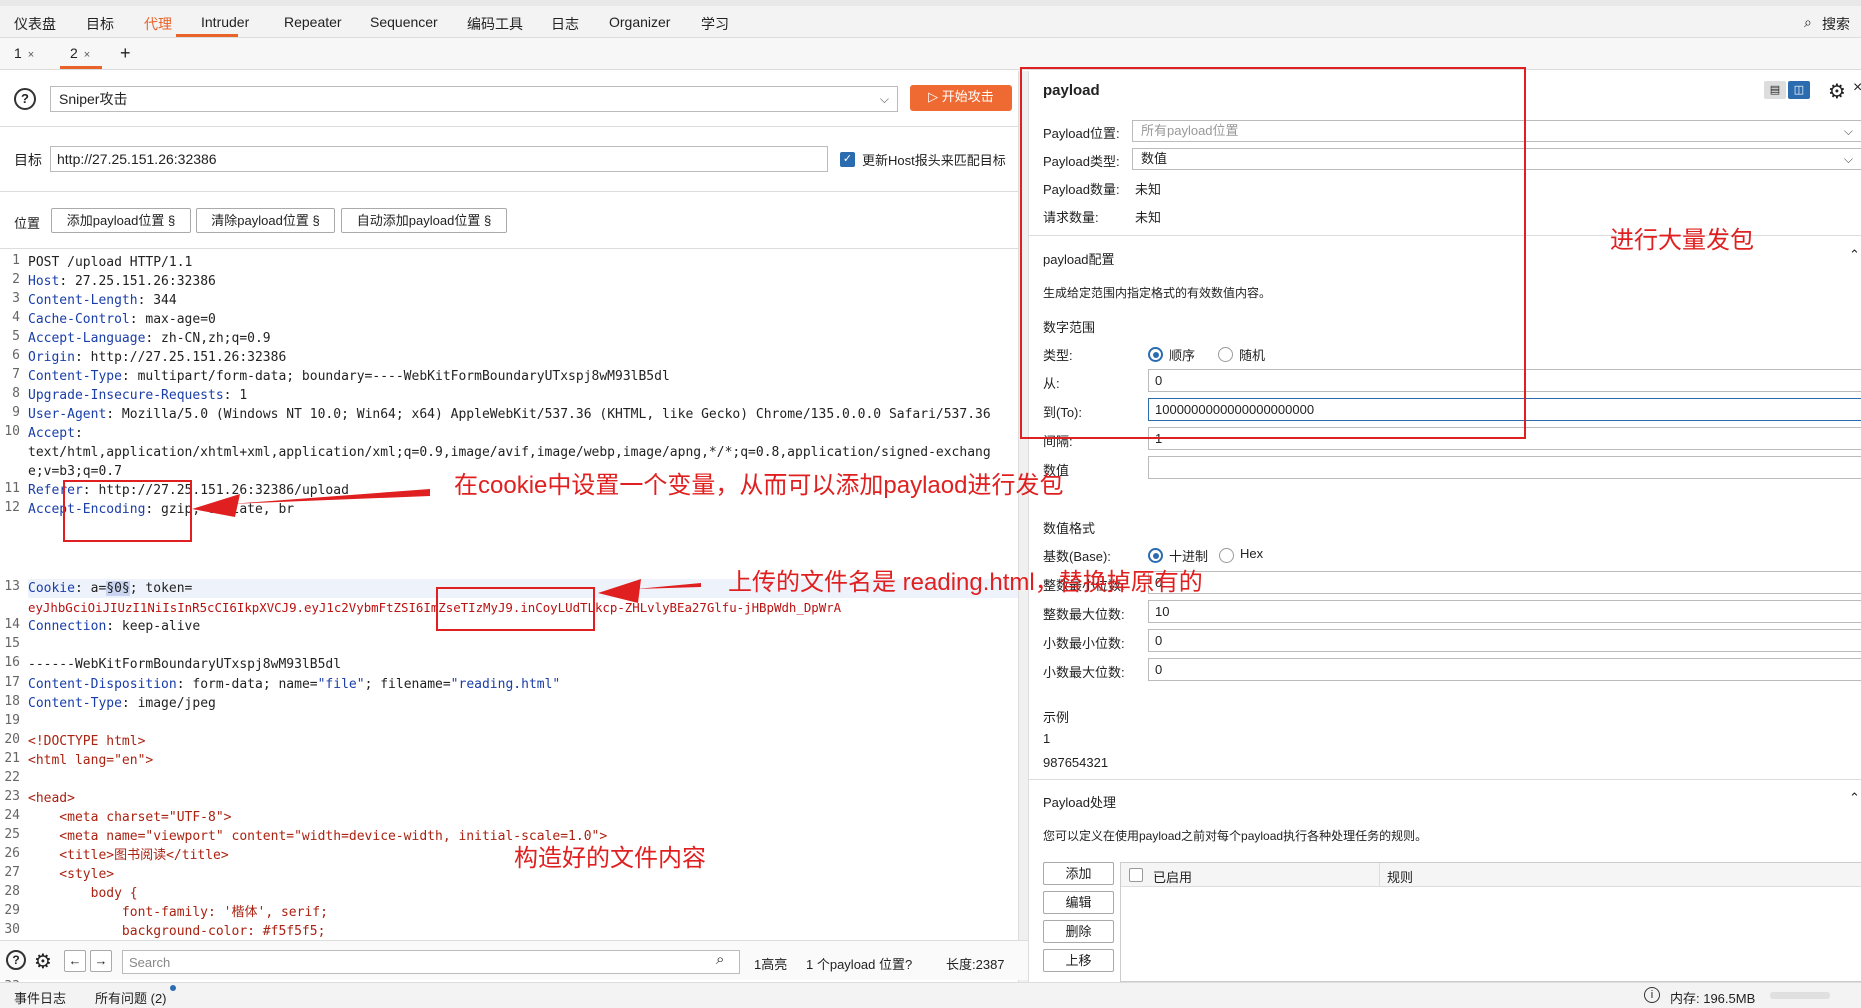  I want to click on all-issues-tab: 所有问题 (2), so click(131, 997).